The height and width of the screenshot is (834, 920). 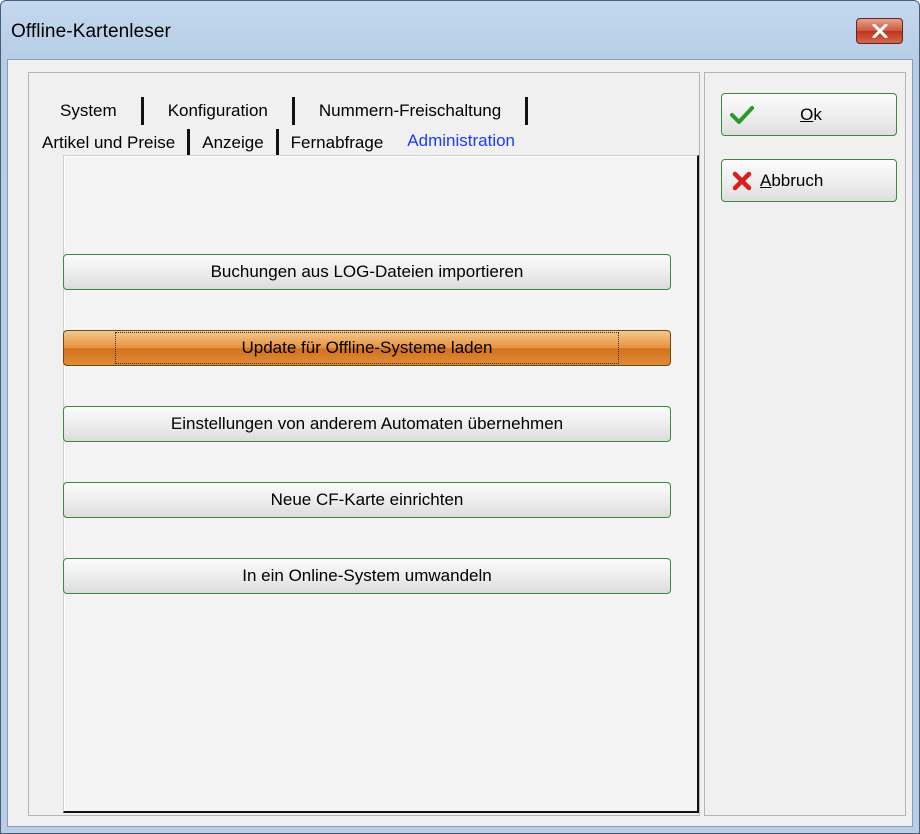 What do you see at coordinates (742, 181) in the screenshot?
I see `x-icon` at bounding box center [742, 181].